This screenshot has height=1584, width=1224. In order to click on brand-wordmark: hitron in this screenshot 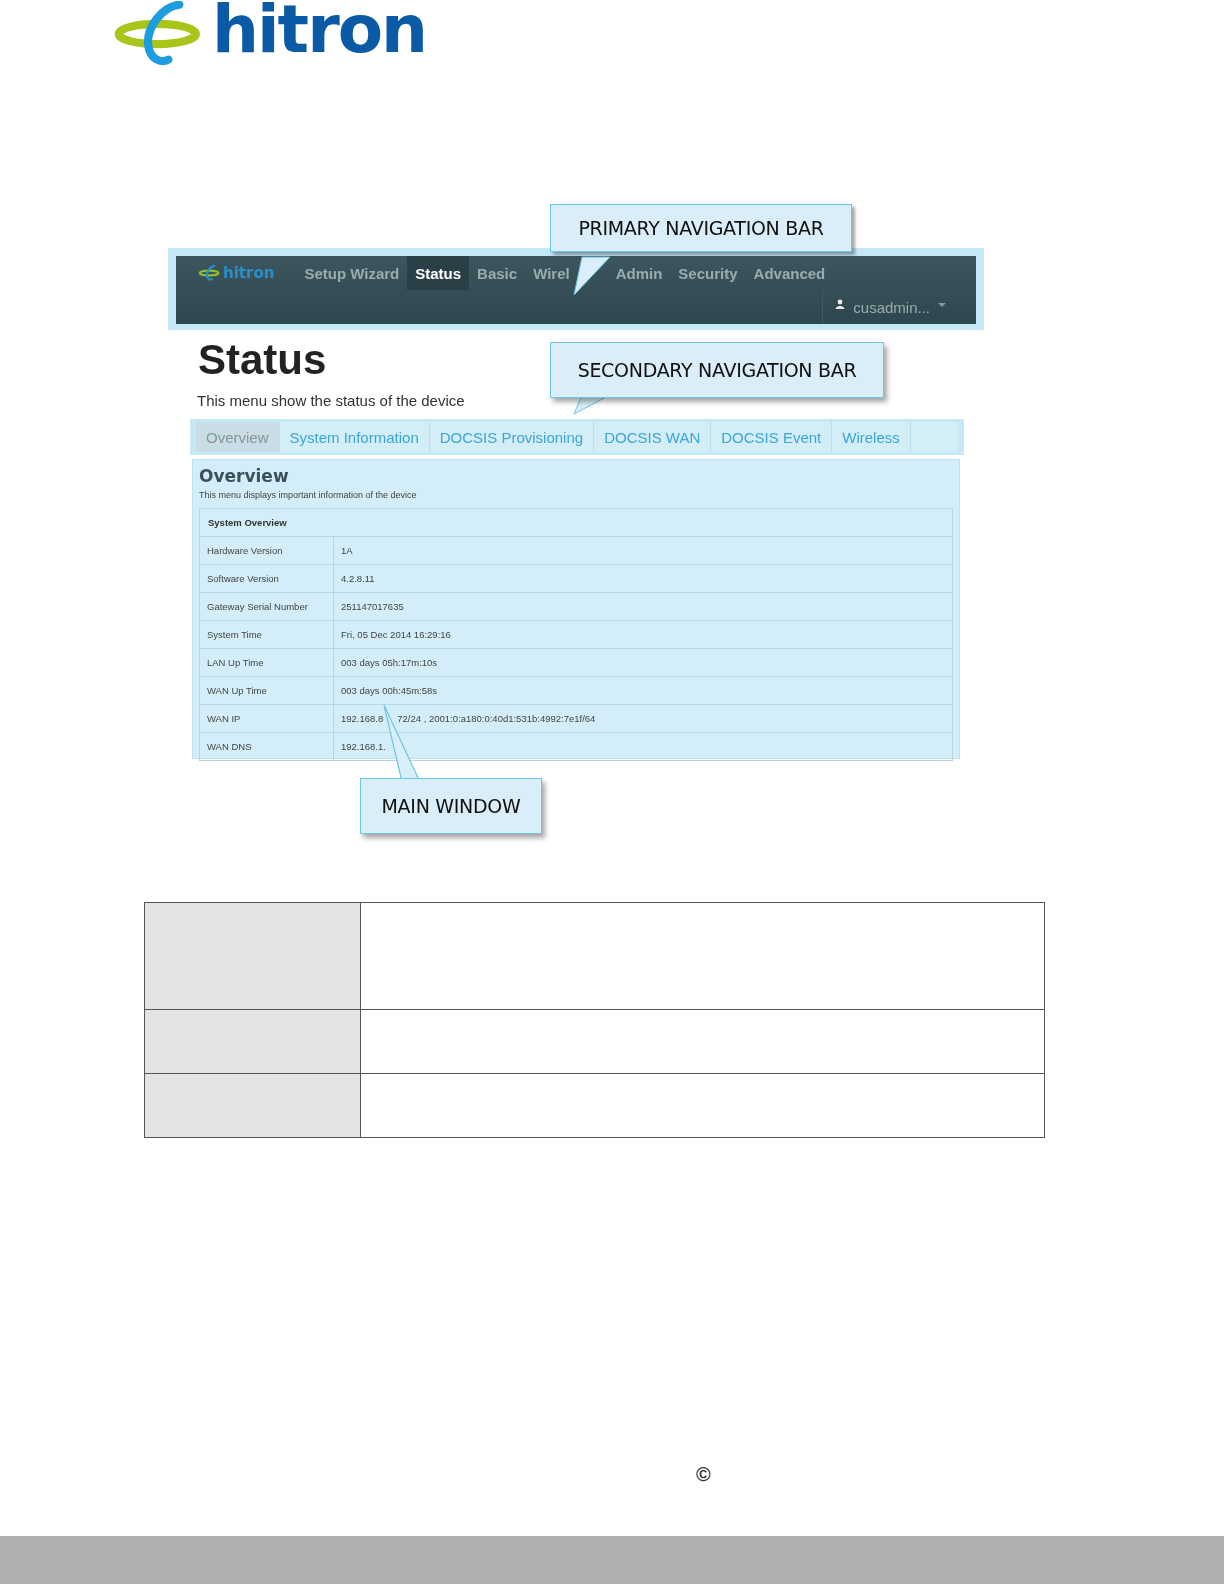, I will do `click(249, 273)`.